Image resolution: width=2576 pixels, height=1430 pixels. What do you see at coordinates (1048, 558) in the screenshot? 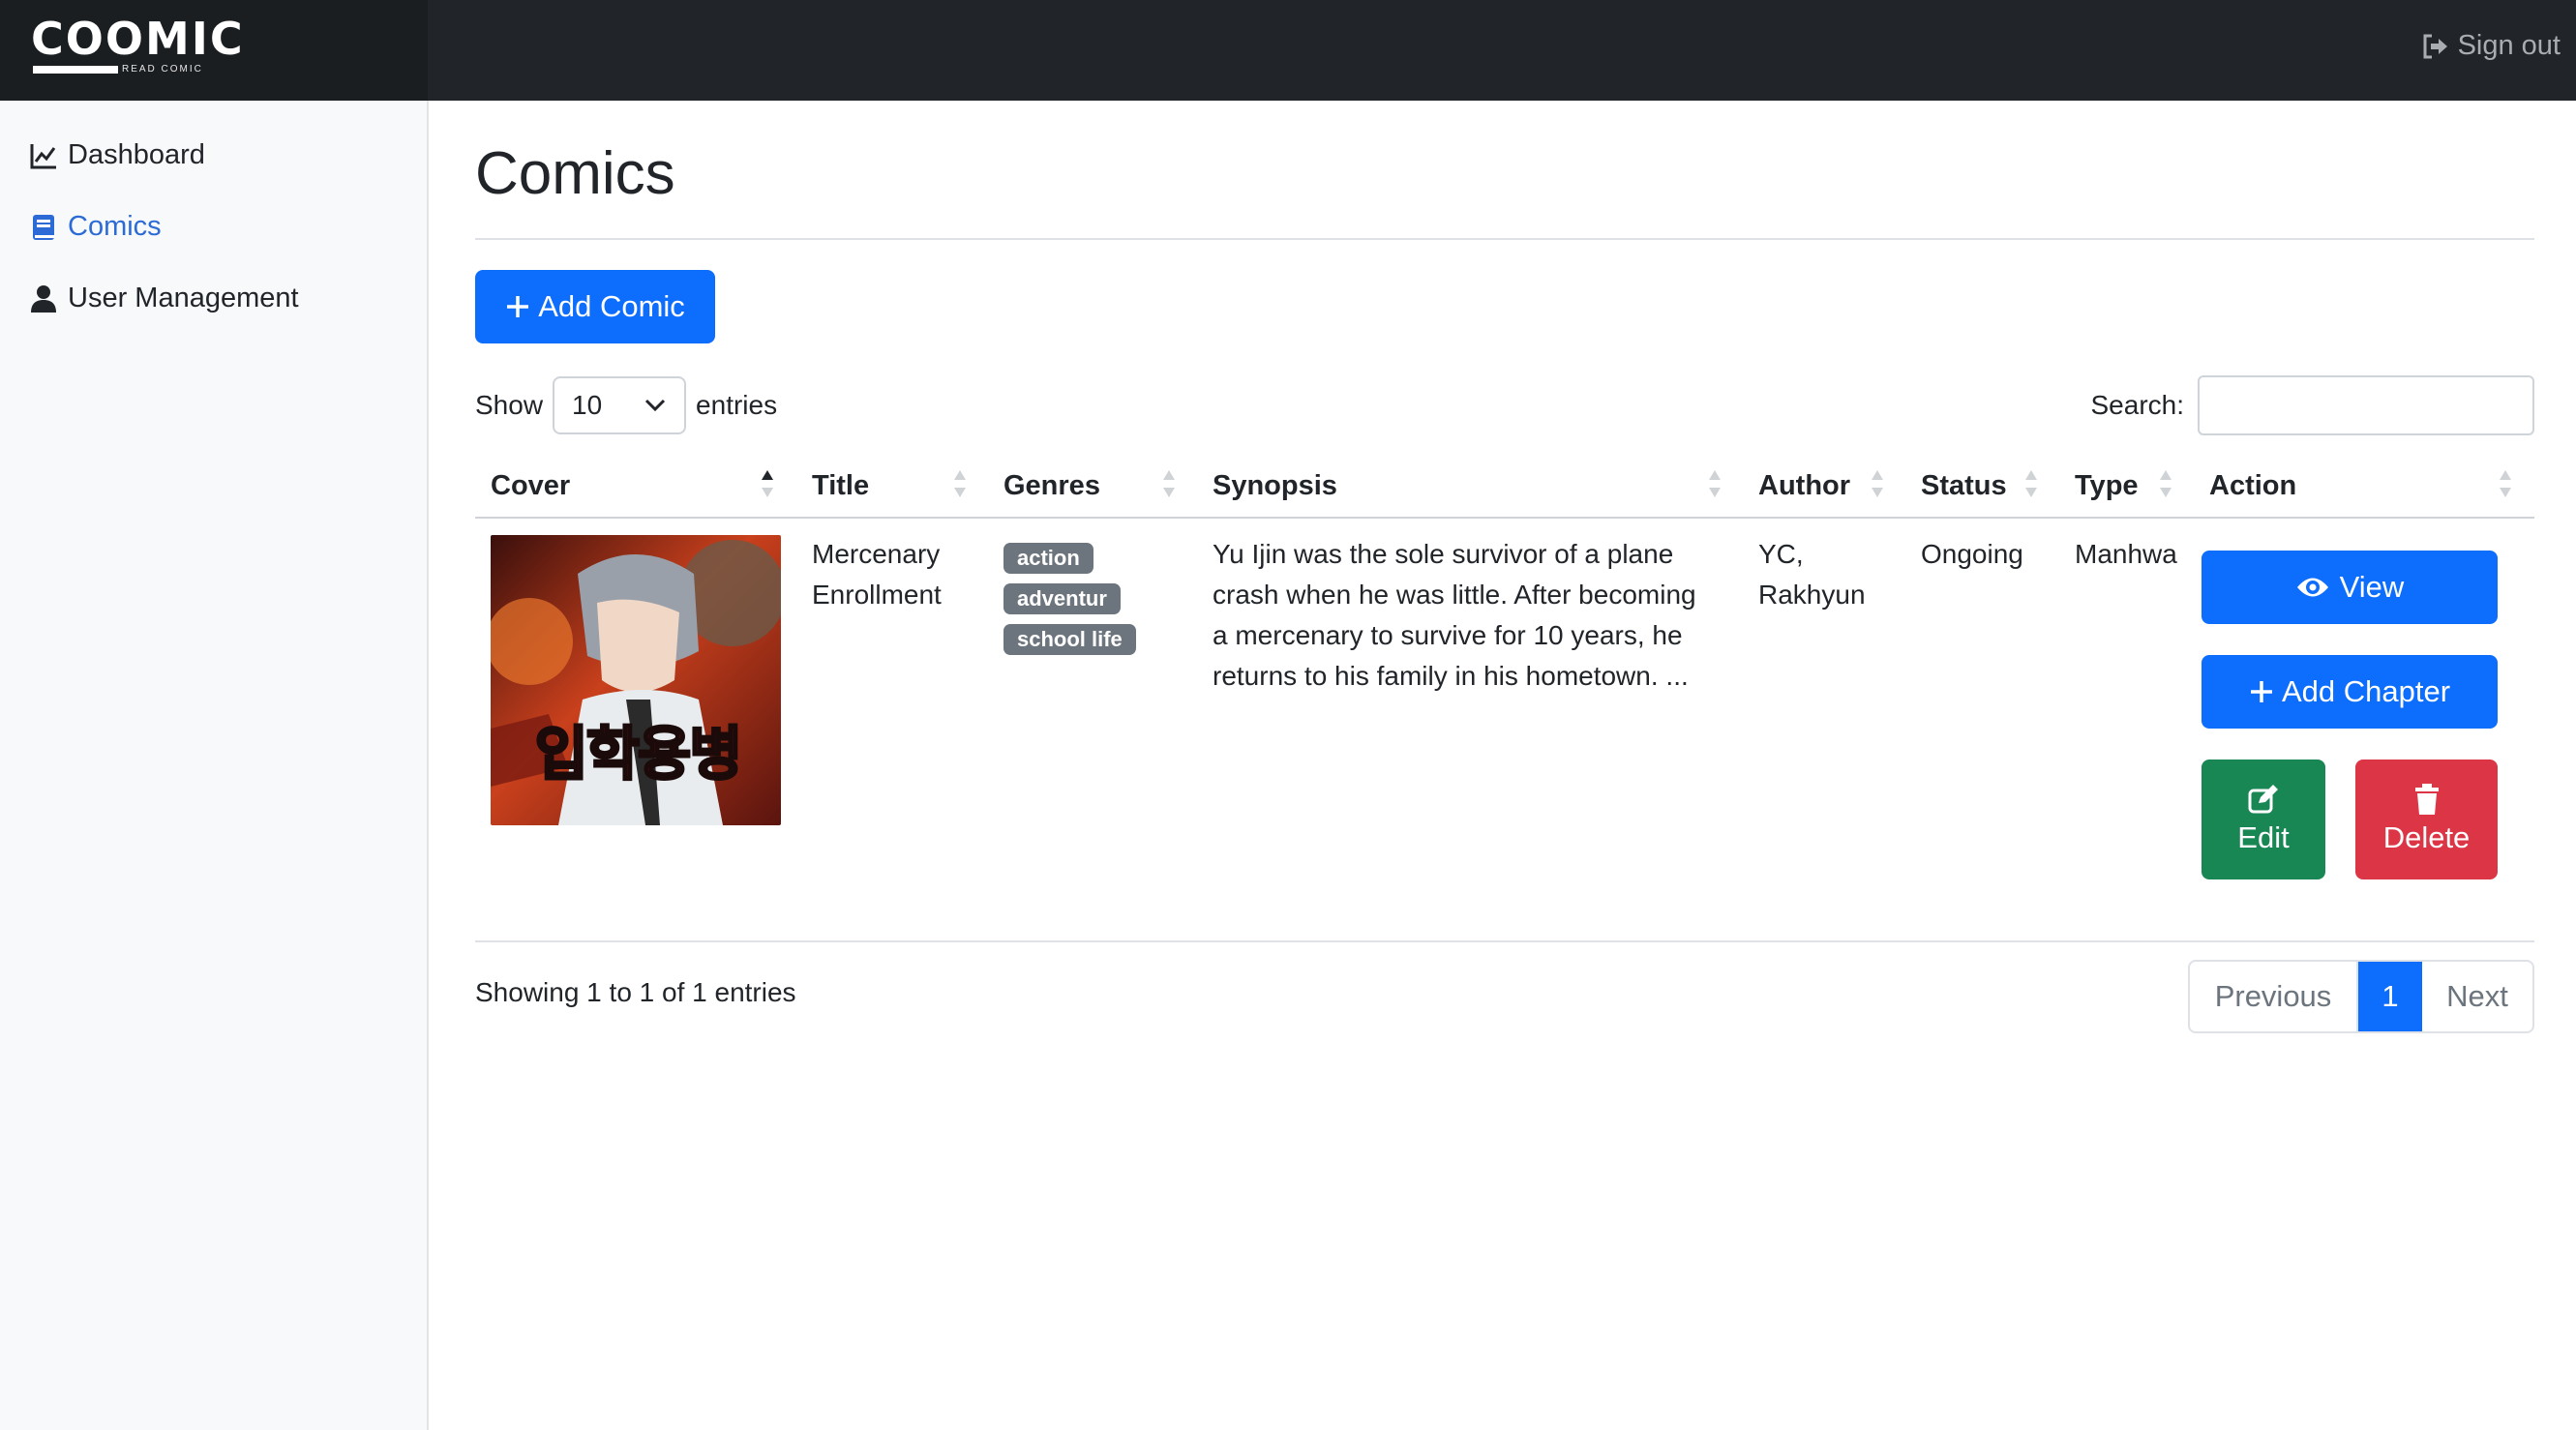
I see `genre-badge: action` at bounding box center [1048, 558].